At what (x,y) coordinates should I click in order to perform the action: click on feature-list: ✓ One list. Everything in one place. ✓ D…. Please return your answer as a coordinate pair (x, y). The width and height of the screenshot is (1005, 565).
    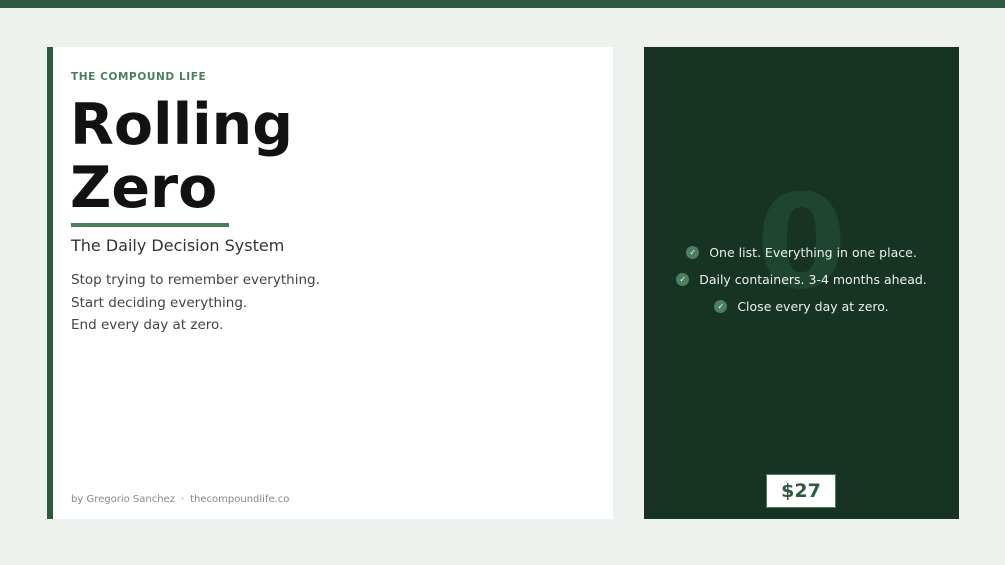
    Looking at the image, I should click on (801, 279).